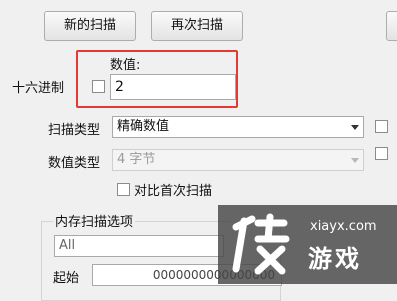 The height and width of the screenshot is (301, 397). Describe the element at coordinates (259, 243) in the screenshot. I see `logo-icon` at that location.